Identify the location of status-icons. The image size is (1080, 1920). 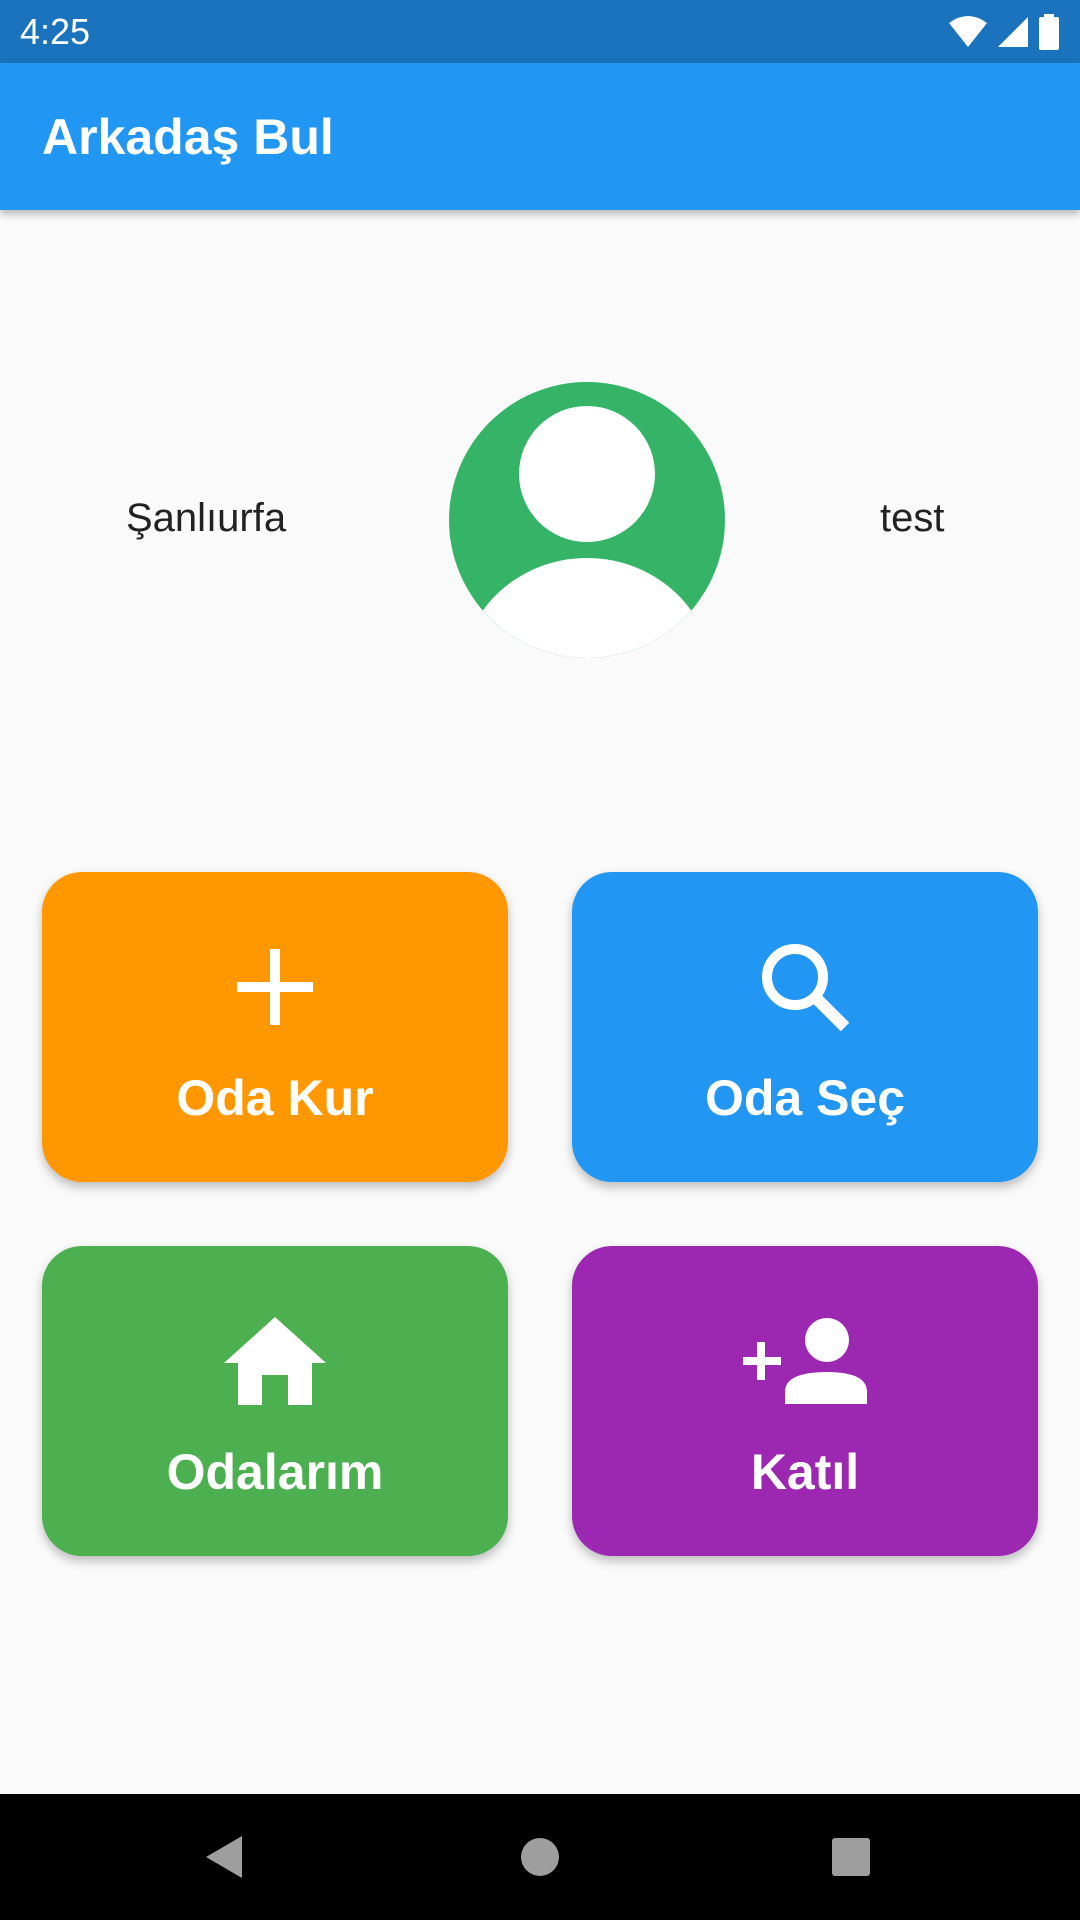
(1004, 32).